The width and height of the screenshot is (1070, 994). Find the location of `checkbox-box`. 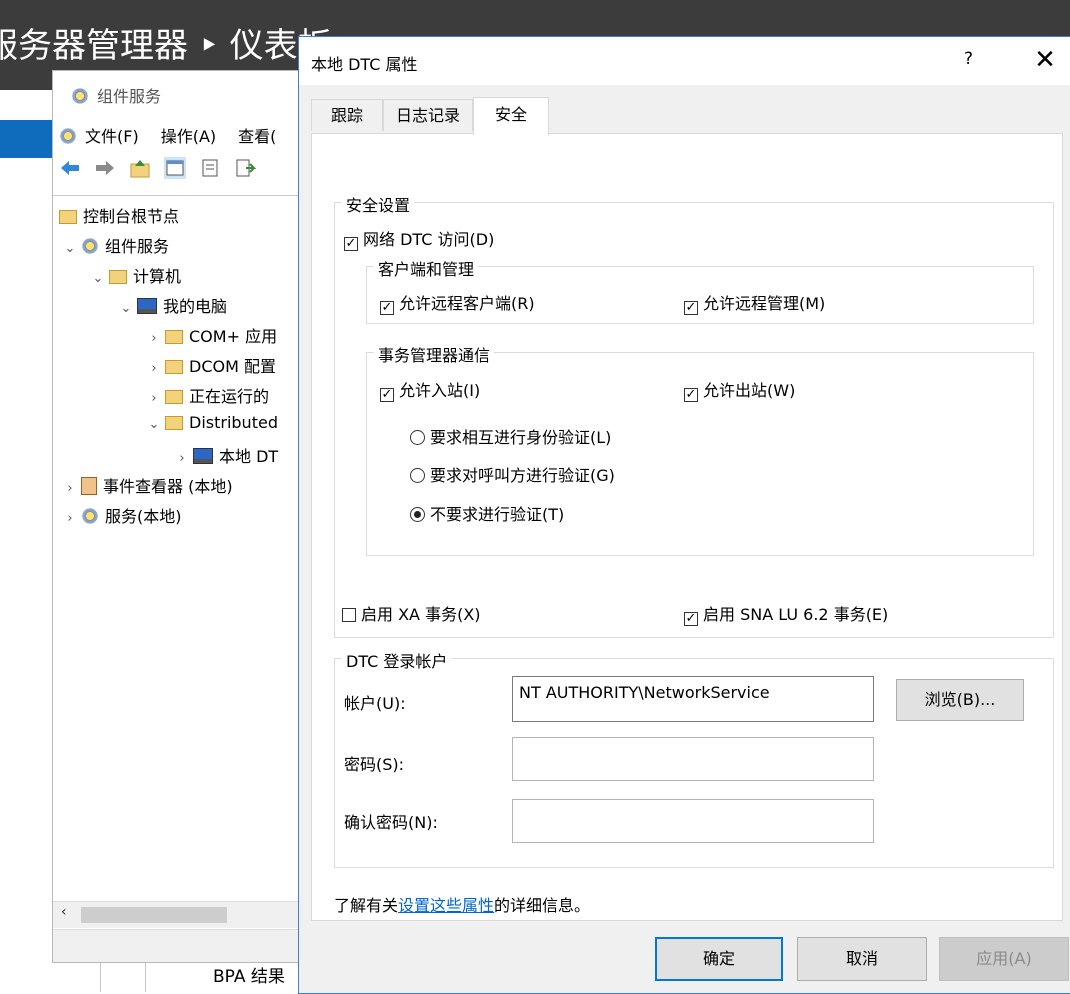

checkbox-box is located at coordinates (349, 615).